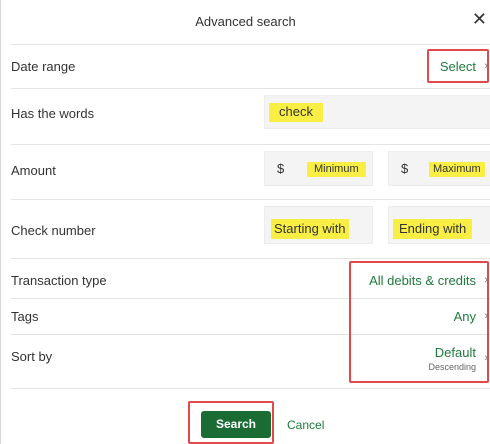  I want to click on amount-min-placeholder: Minimum, so click(336, 169).